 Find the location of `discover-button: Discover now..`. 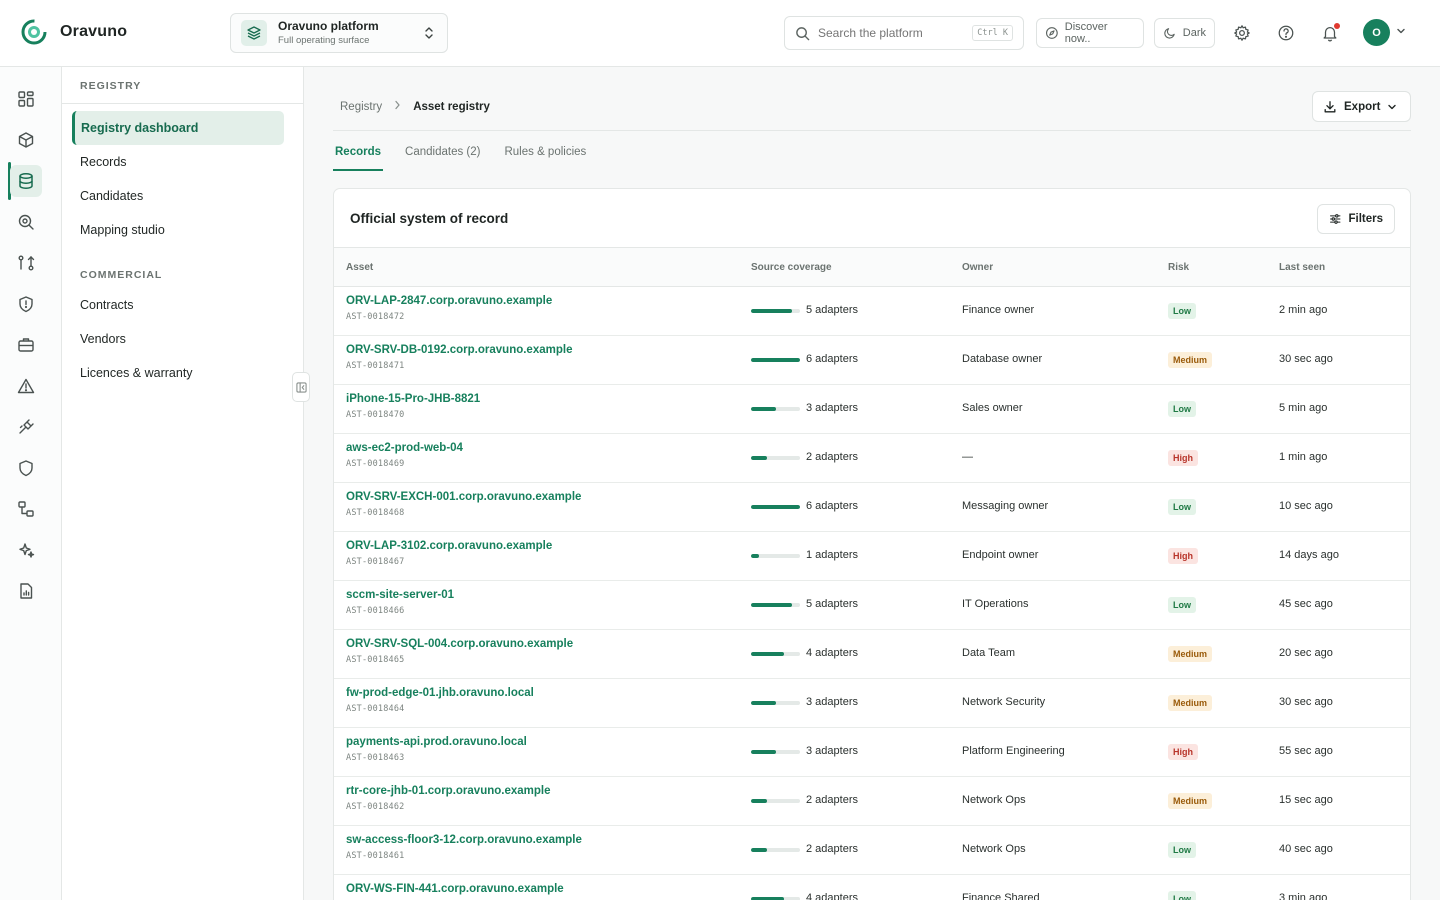

discover-button: Discover now.. is located at coordinates (1090, 33).